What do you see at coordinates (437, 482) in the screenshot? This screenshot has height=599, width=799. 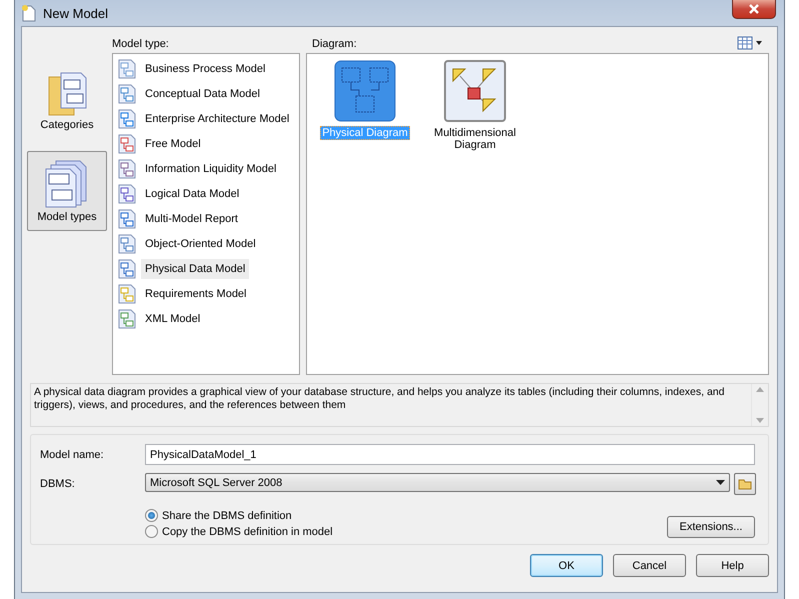 I see `dbms-dropdown: Microsoft SQL Server 2008` at bounding box center [437, 482].